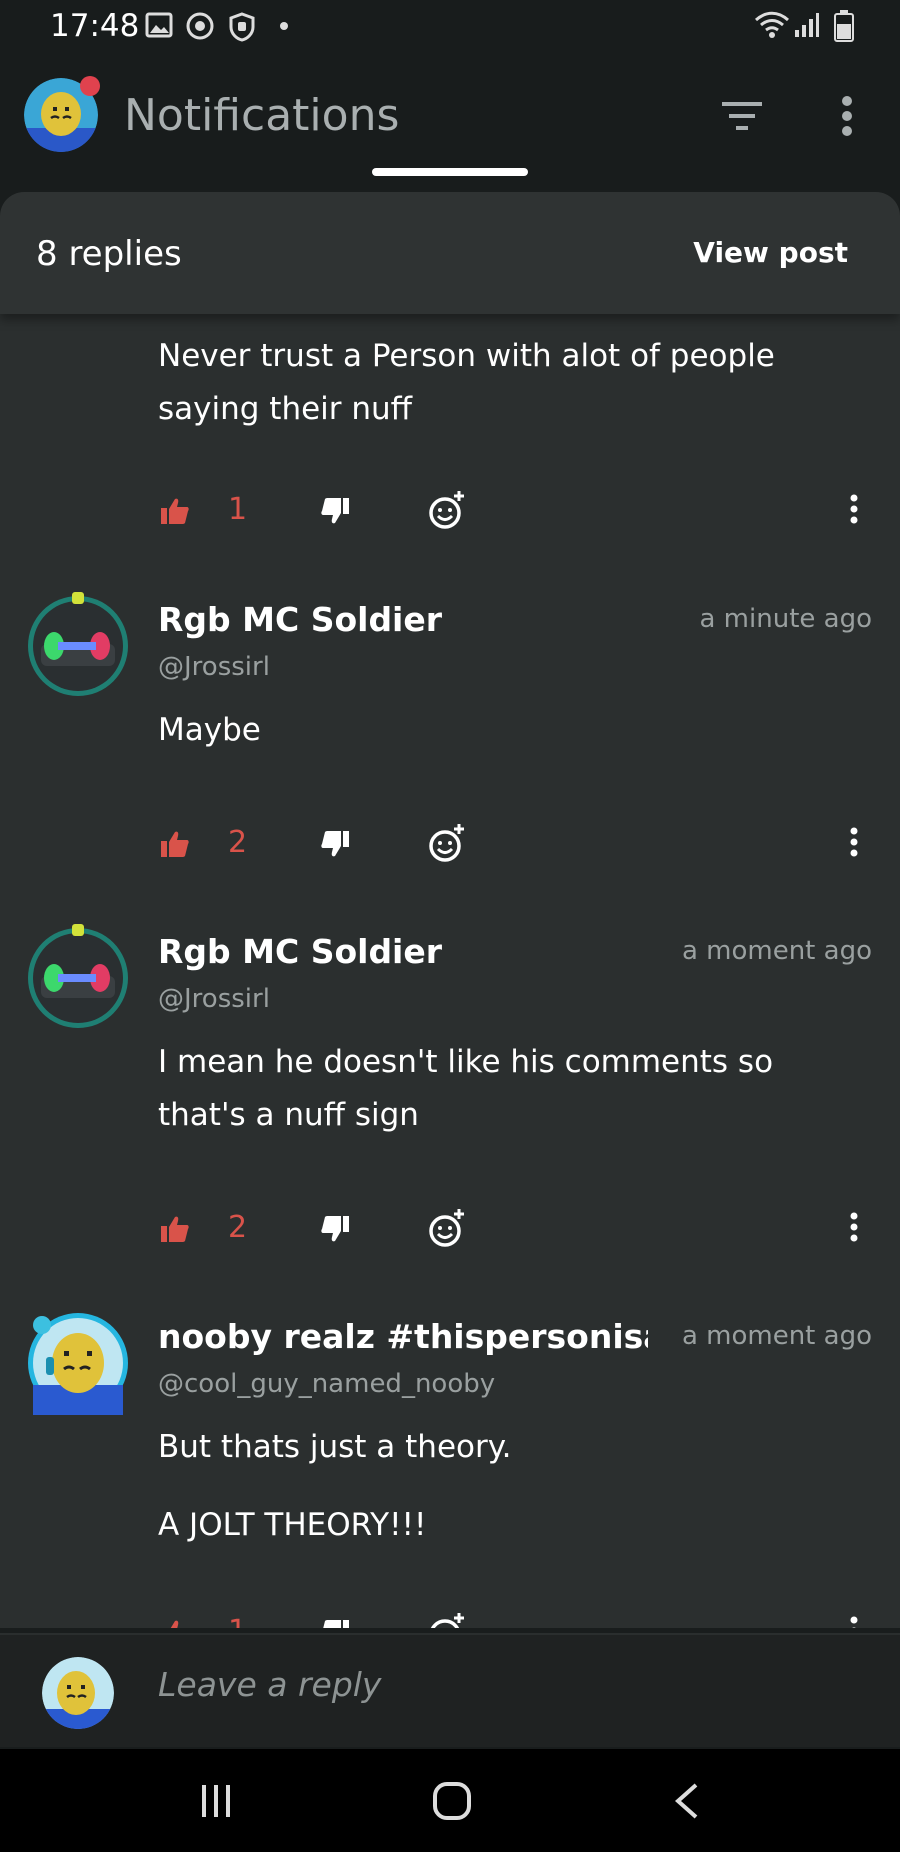 The width and height of the screenshot is (900, 1852). What do you see at coordinates (770, 252) in the screenshot?
I see `view-post-button: View post` at bounding box center [770, 252].